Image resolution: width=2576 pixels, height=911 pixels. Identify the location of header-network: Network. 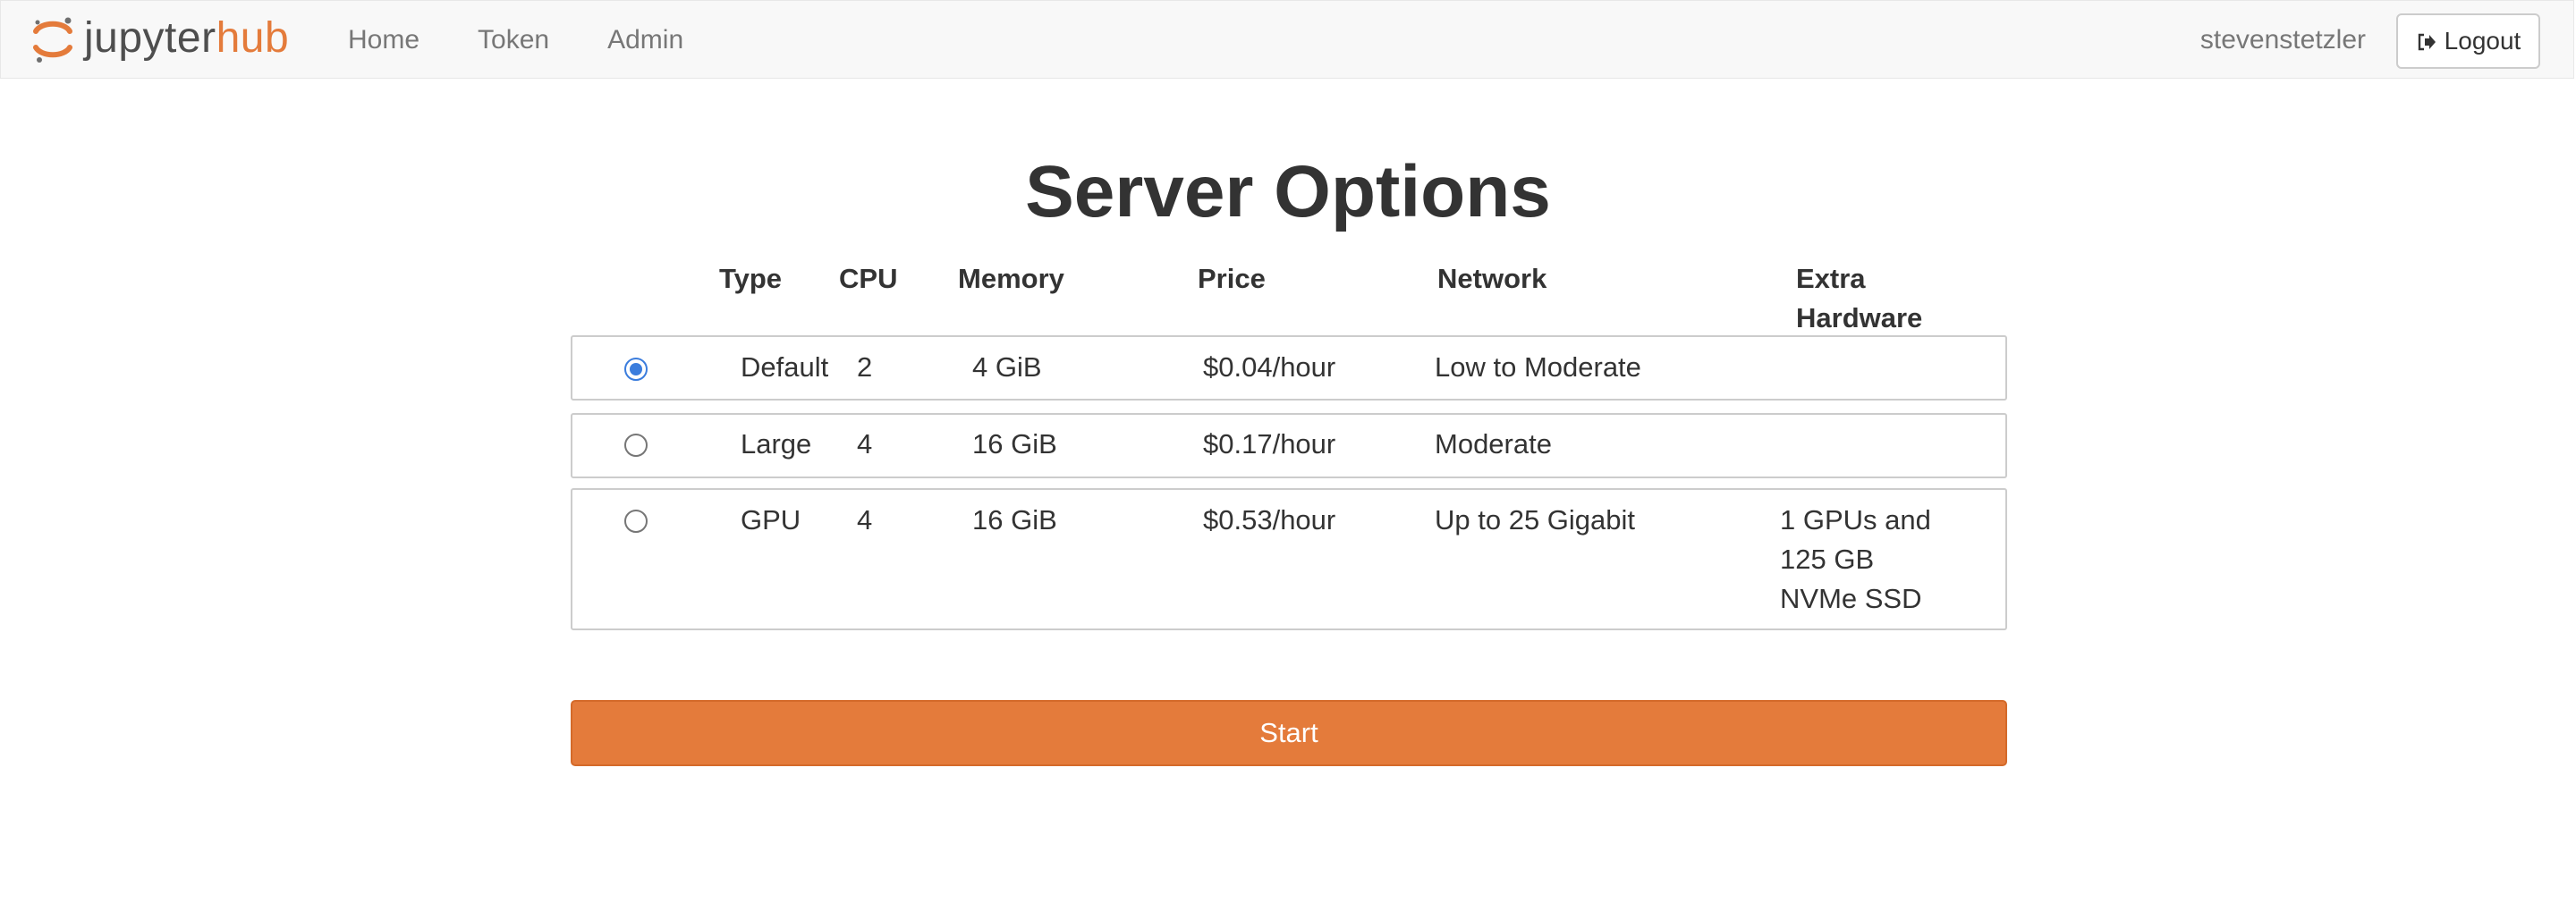
(1492, 278).